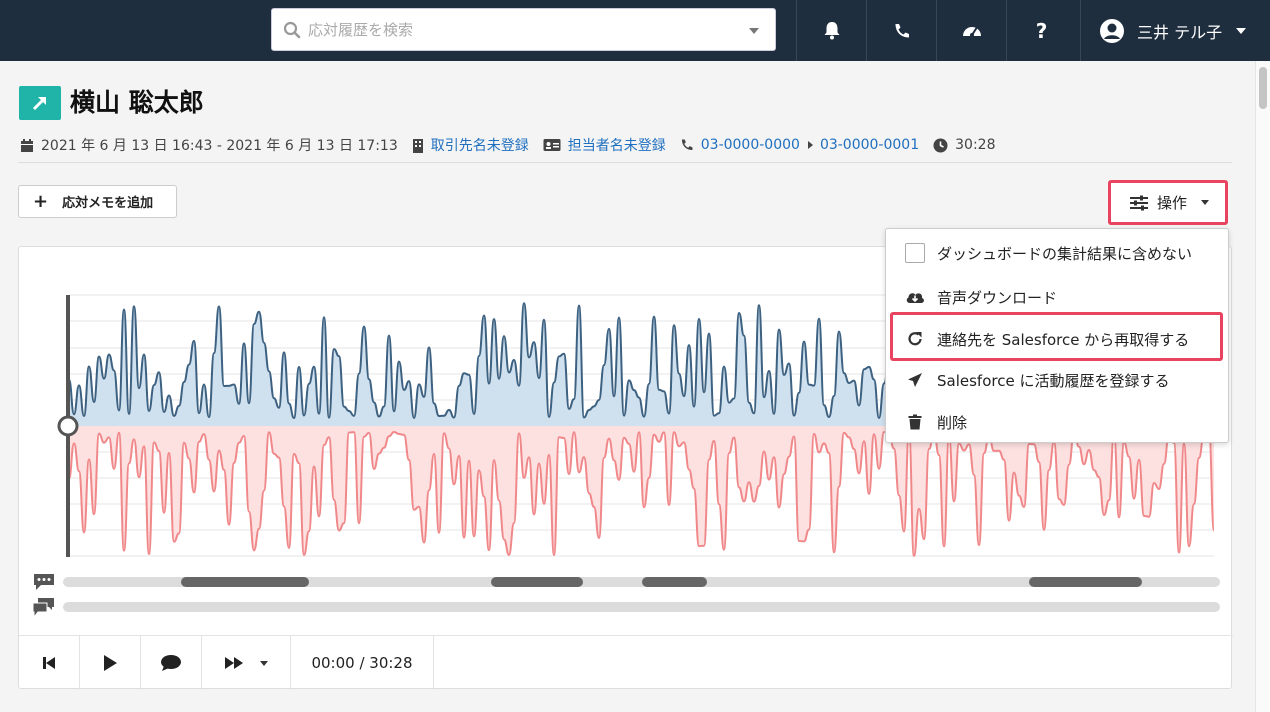  I want to click on phone-button, so click(901, 30).